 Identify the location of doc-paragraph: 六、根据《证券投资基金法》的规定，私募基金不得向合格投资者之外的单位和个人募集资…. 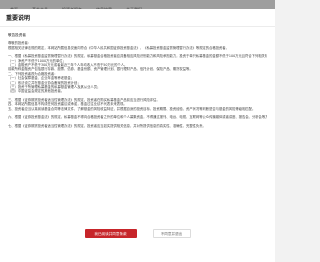
(137, 117).